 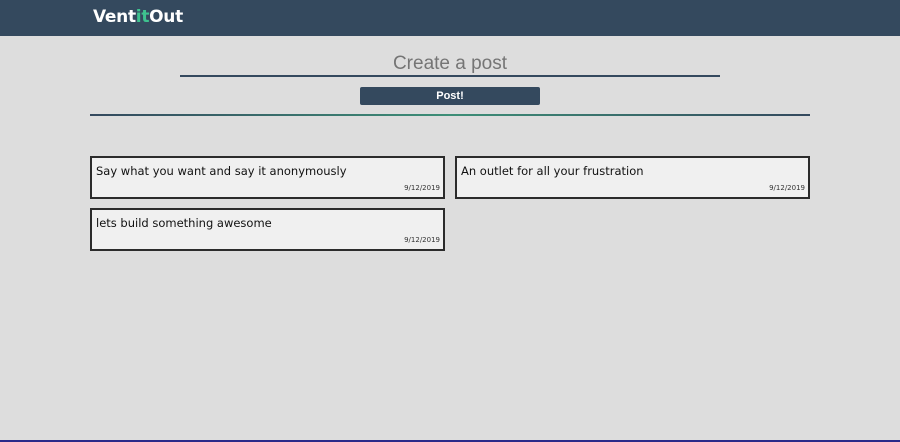 I want to click on post-text: lets build something awesome, so click(x=184, y=223).